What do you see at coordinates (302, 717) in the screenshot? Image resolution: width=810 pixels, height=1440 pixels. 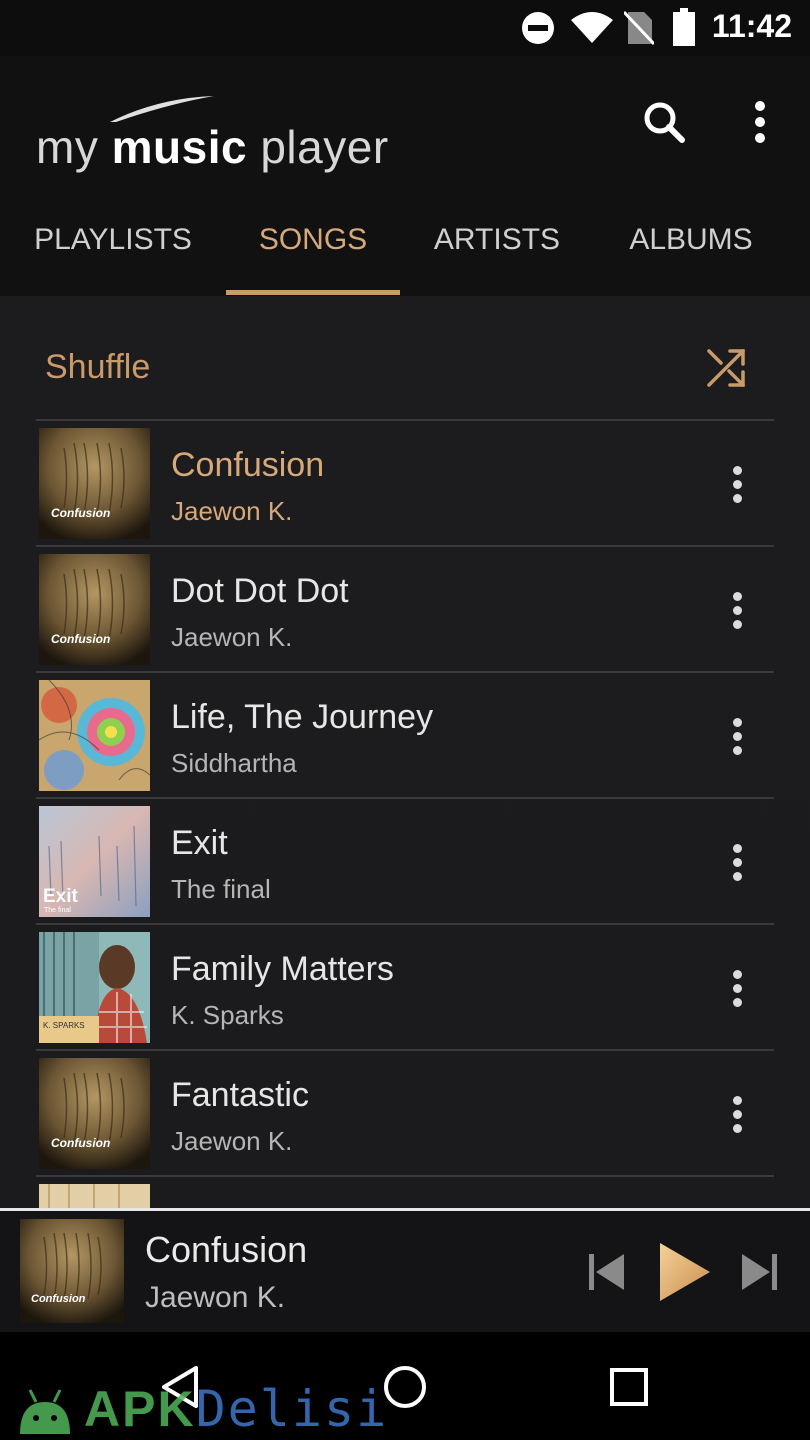 I see `song-title: Life, The Journey` at bounding box center [302, 717].